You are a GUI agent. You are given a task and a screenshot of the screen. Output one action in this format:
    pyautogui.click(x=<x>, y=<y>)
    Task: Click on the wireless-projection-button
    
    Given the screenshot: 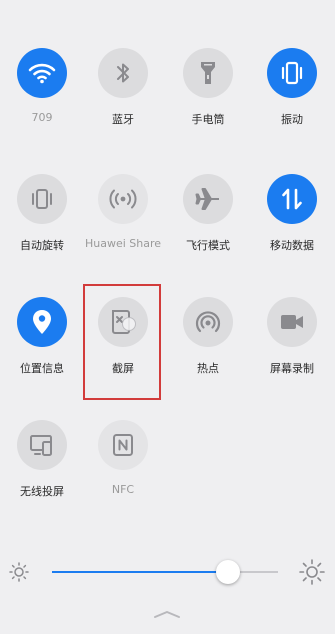 What is the action you would take?
    pyautogui.click(x=42, y=445)
    